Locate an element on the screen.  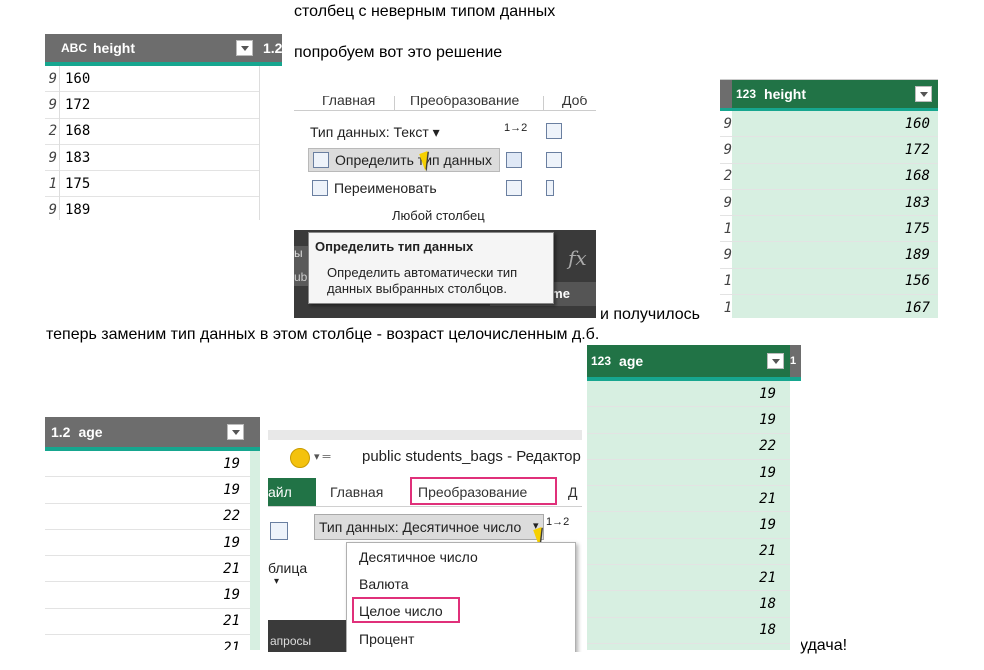
tab-add: Д is located at coordinates (572, 492).